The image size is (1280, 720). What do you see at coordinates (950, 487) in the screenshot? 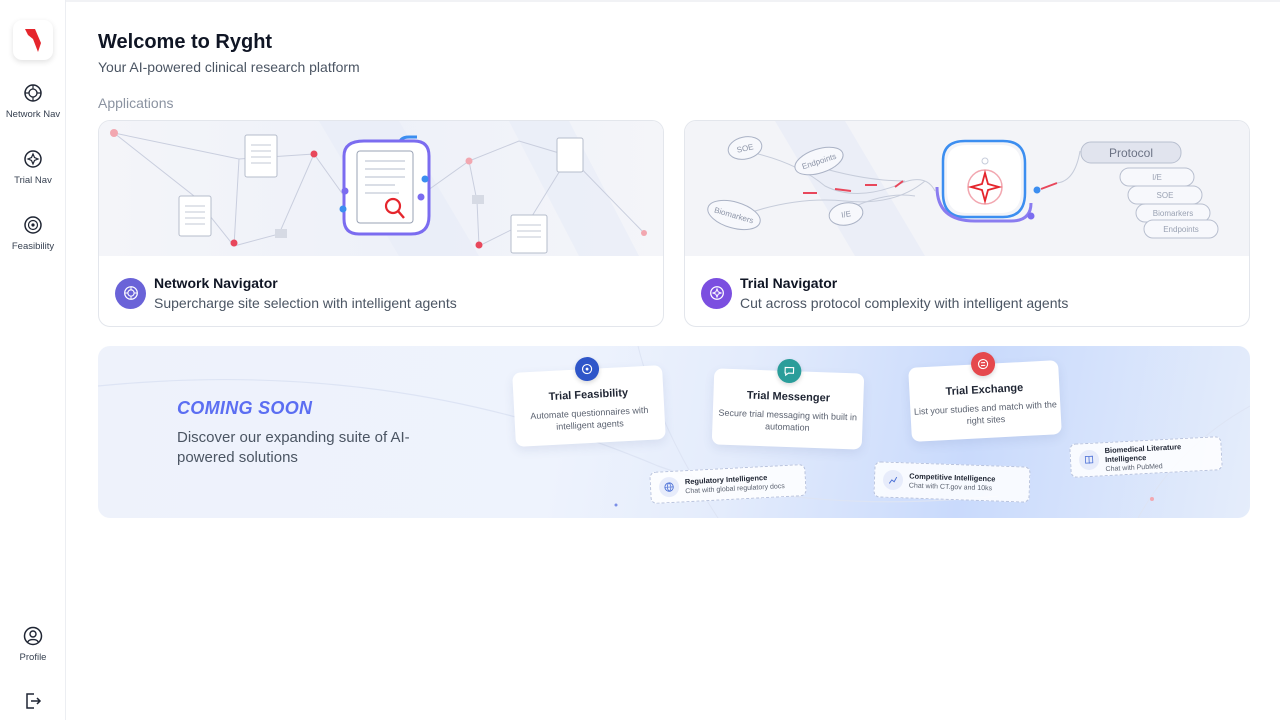
I see `mini-feature-description: Chat with CT.gov and 10ks` at bounding box center [950, 487].